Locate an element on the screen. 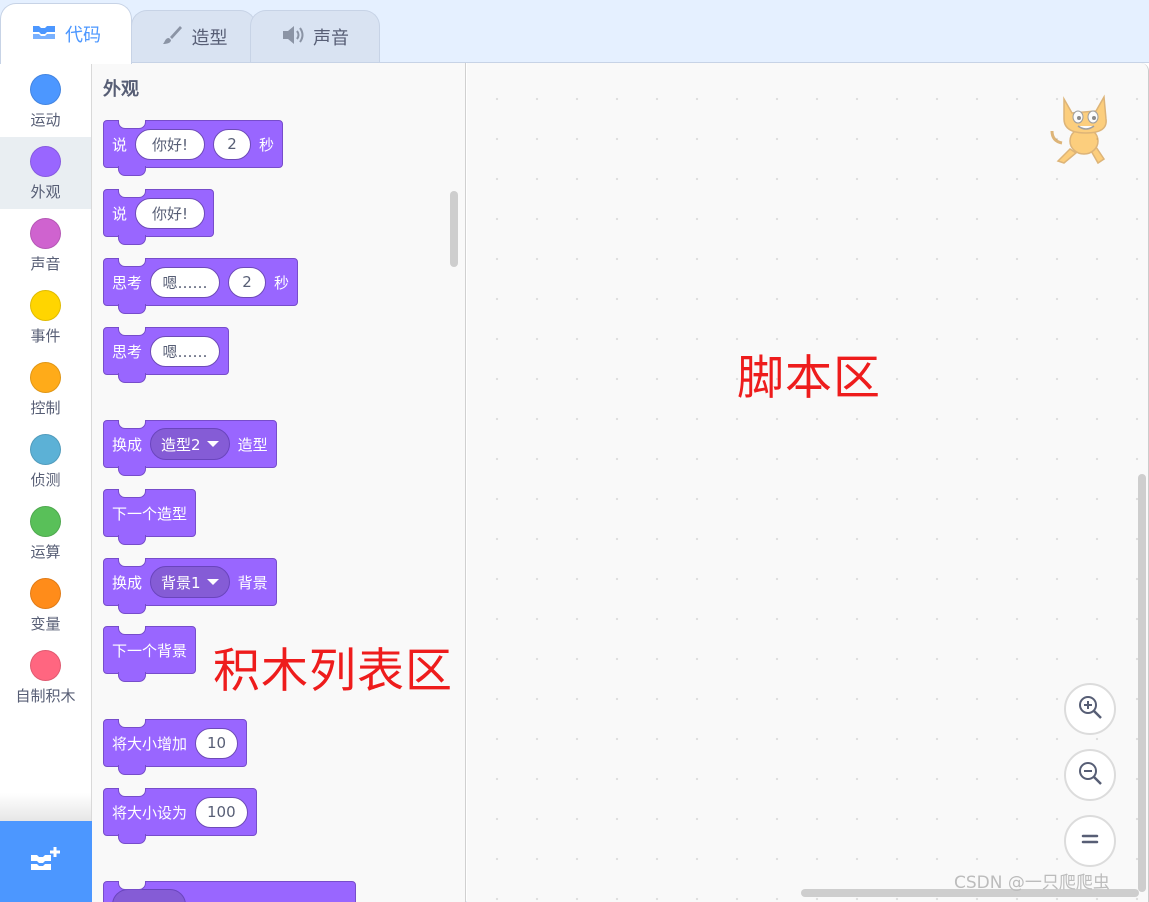 The height and width of the screenshot is (902, 1149). backdrop-dropdown-value: 背景1 is located at coordinates (181, 582).